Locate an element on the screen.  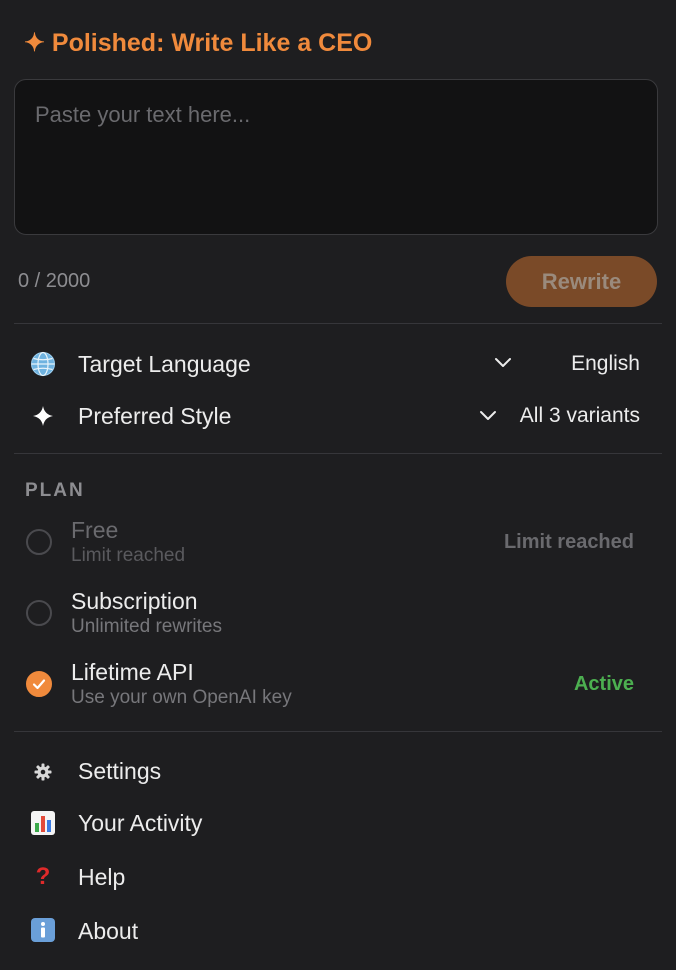
radio-button-checked is located at coordinates (39, 684).